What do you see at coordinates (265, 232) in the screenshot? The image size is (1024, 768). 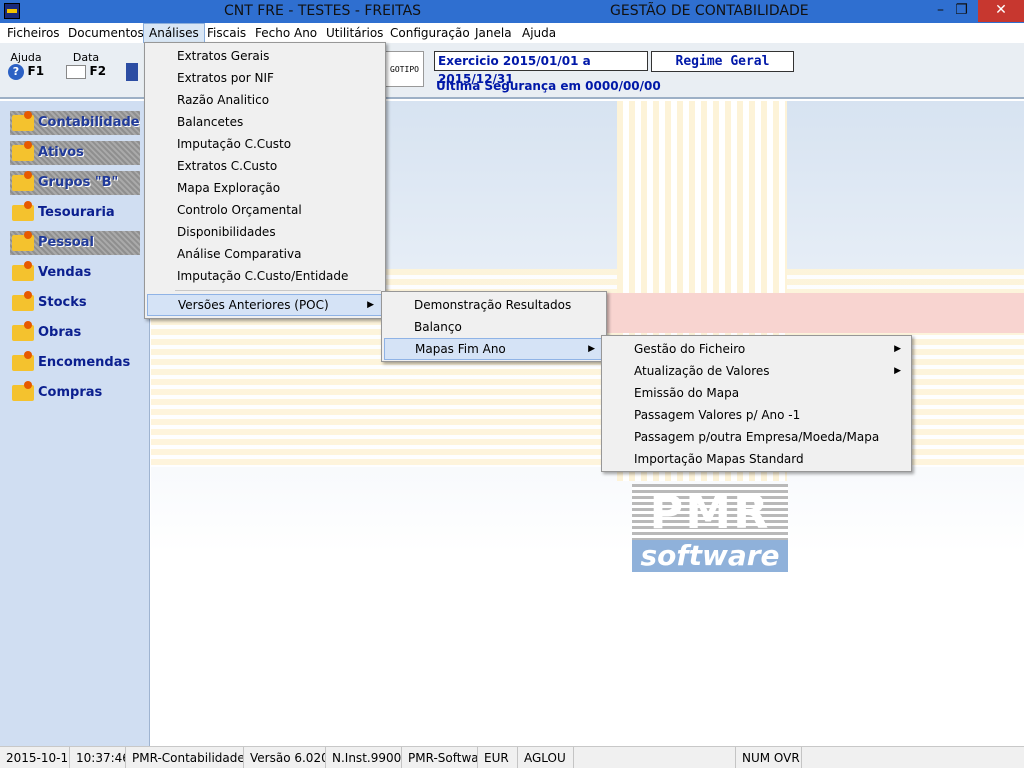 I see `menu-item-disponibilidades: Disponibilidades` at bounding box center [265, 232].